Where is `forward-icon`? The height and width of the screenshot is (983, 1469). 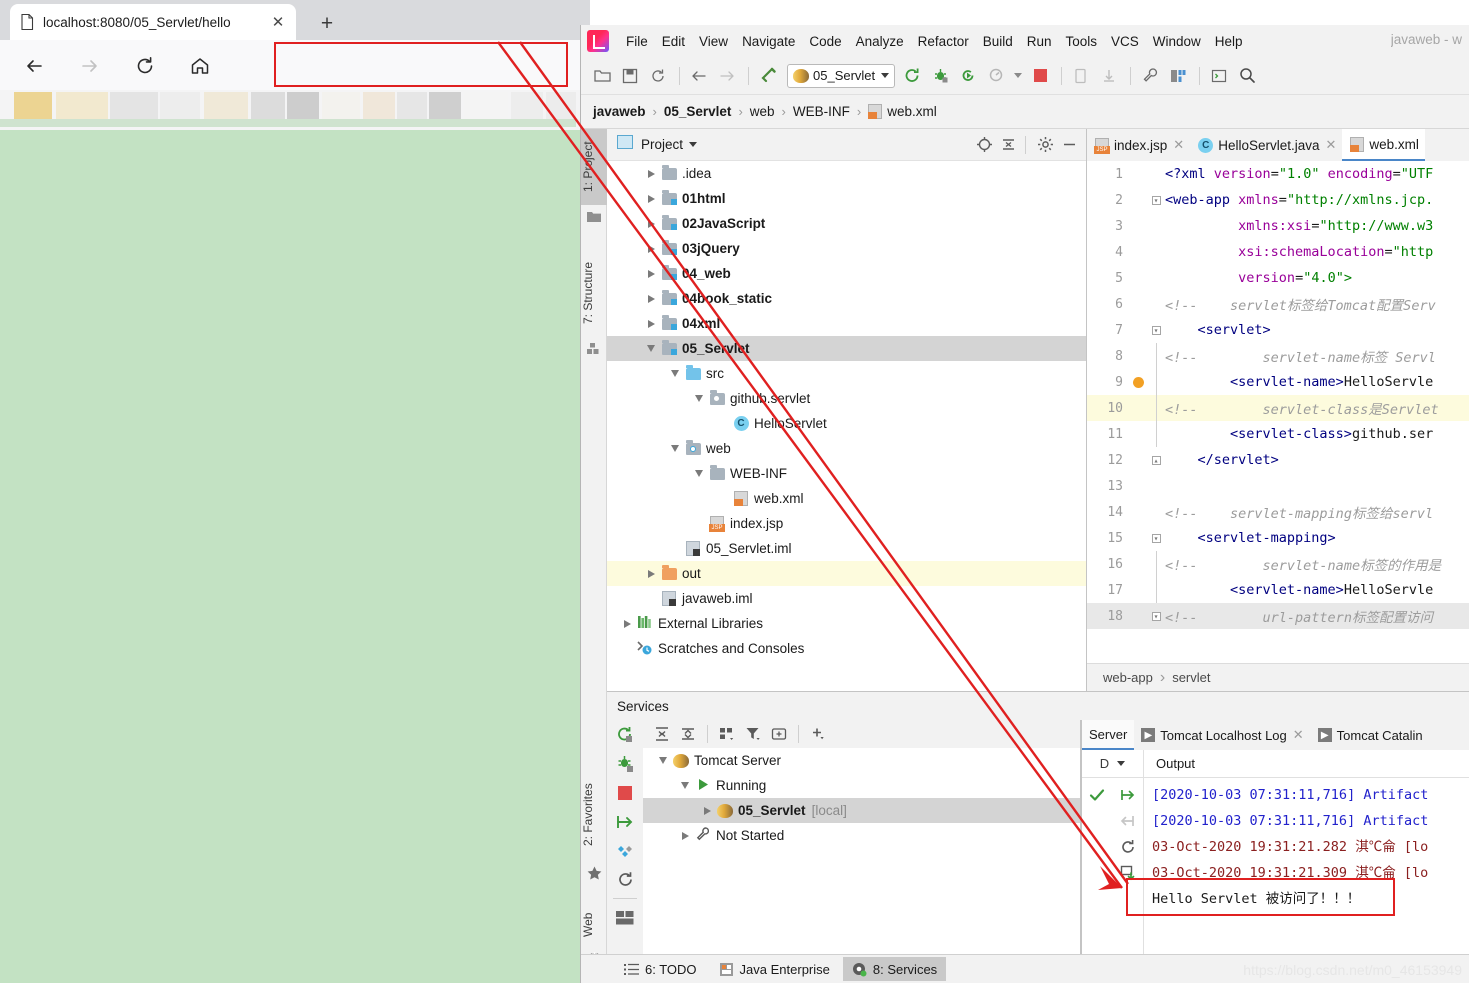 forward-icon is located at coordinates (90, 66).